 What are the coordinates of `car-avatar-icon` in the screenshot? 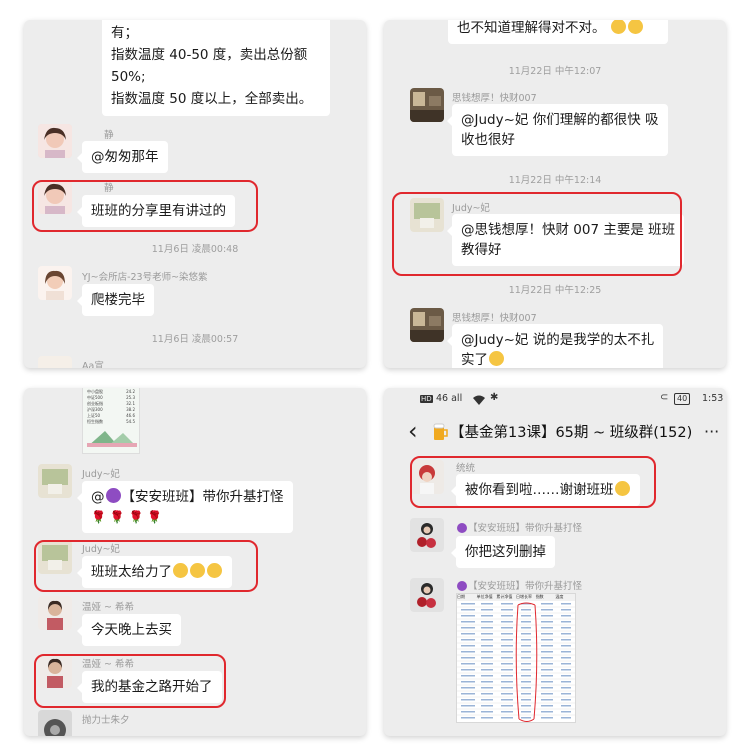 It's located at (55, 723).